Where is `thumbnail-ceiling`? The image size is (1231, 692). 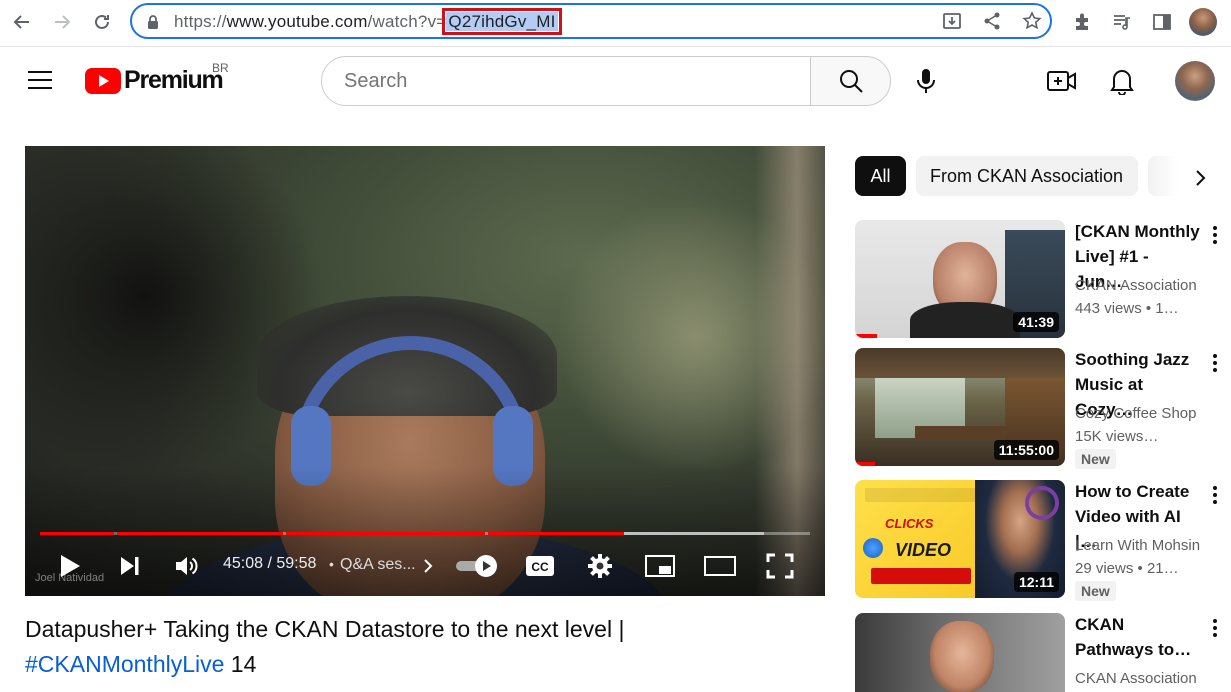
thumbnail-ceiling is located at coordinates (960, 363).